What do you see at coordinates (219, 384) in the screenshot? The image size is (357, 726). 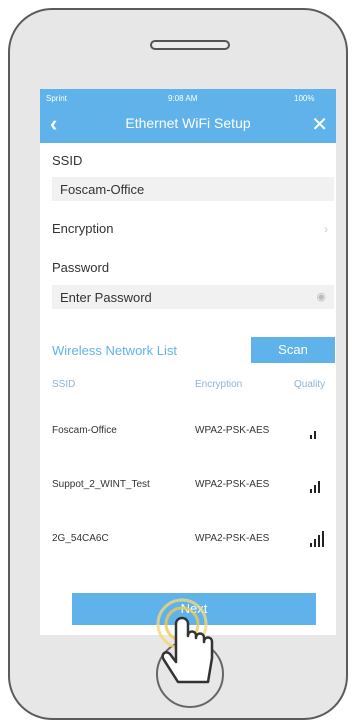 I see `col-encryption: Encryption` at bounding box center [219, 384].